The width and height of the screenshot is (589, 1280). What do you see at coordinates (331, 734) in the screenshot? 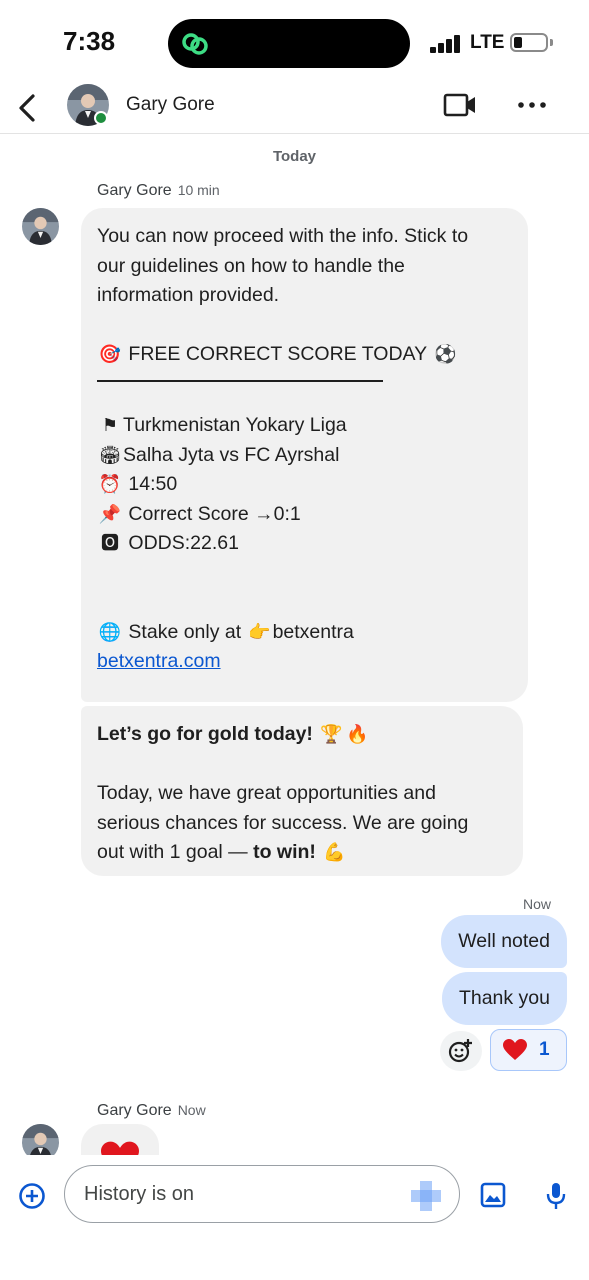
I see `trophy-icon: 🏆` at bounding box center [331, 734].